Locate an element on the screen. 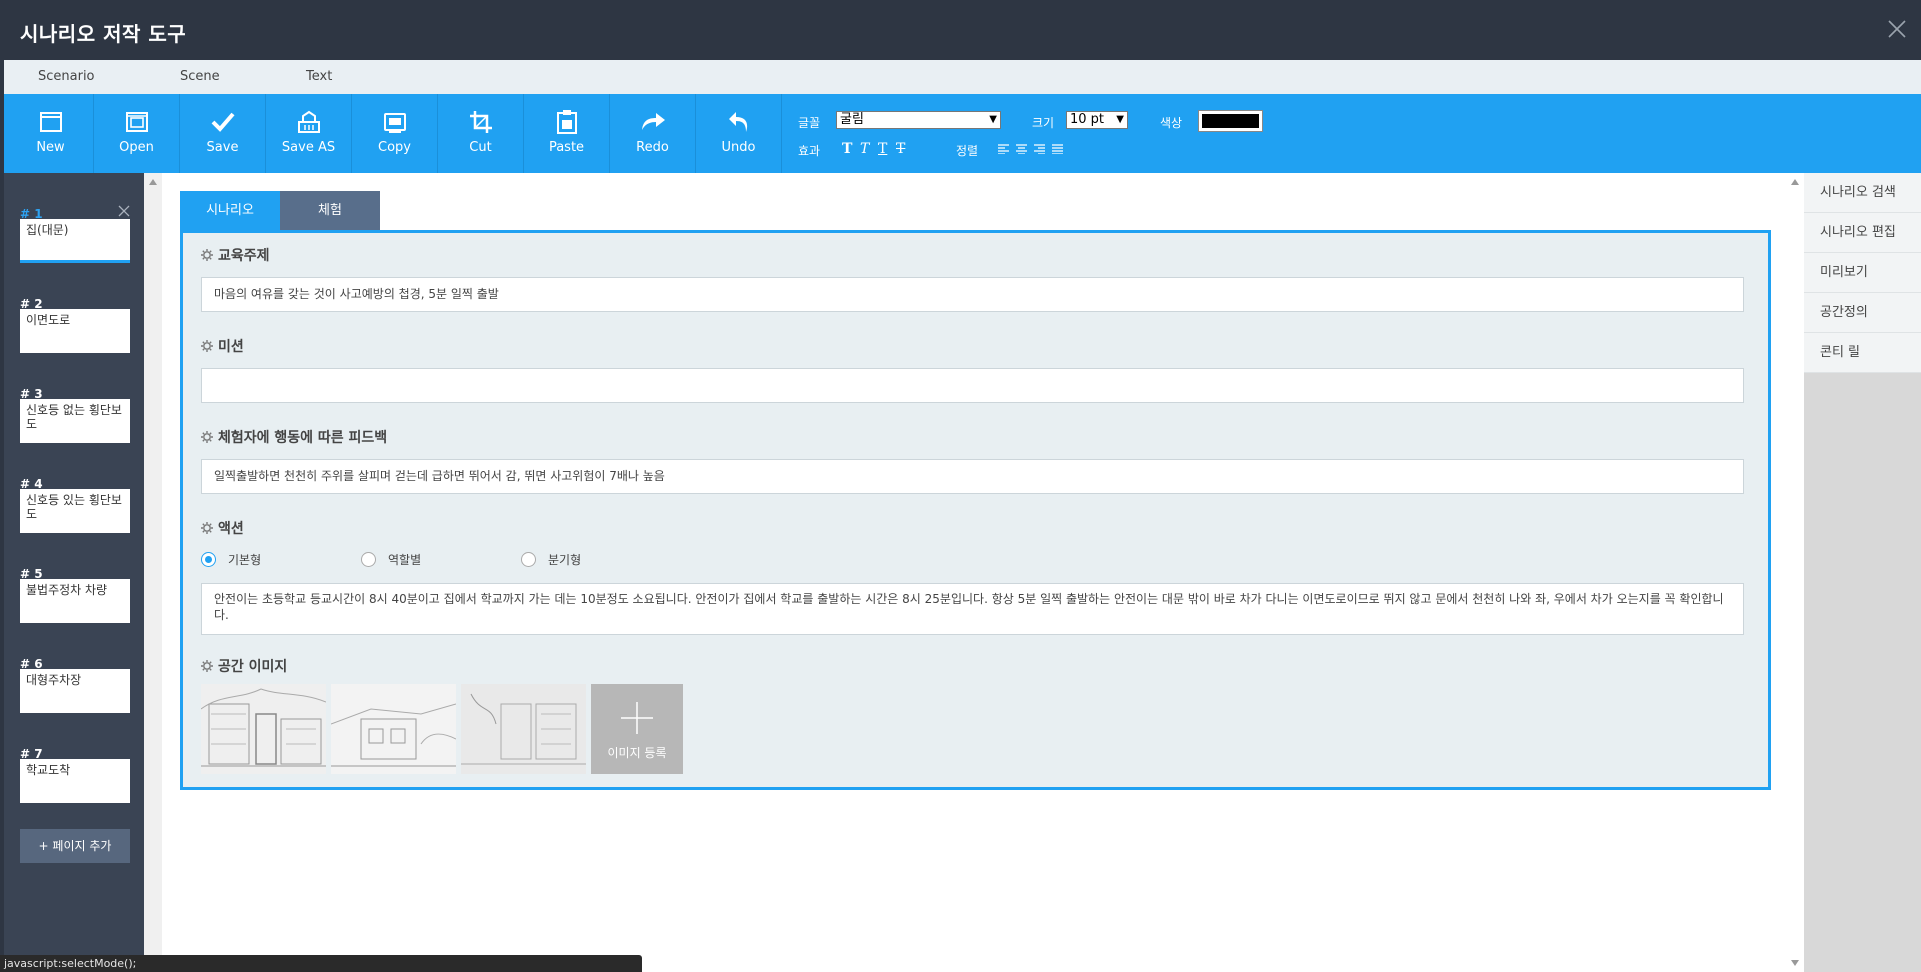 This screenshot has height=972, width=1921. right-menu: 시나리오 검색 시나리오 편집 미리보기 공간정의 콘티 릴 is located at coordinates (1862, 572).